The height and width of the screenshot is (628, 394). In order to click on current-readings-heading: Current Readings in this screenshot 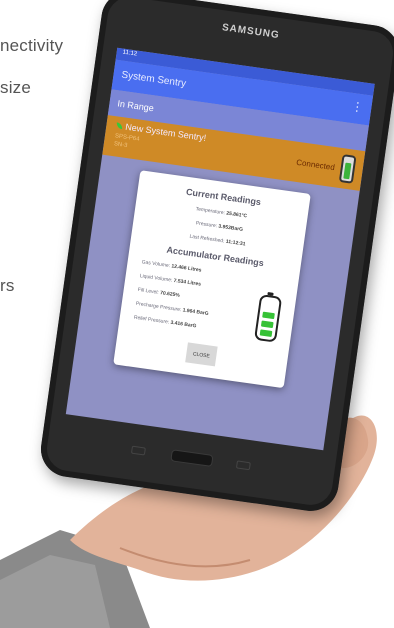, I will do `click(223, 197)`.